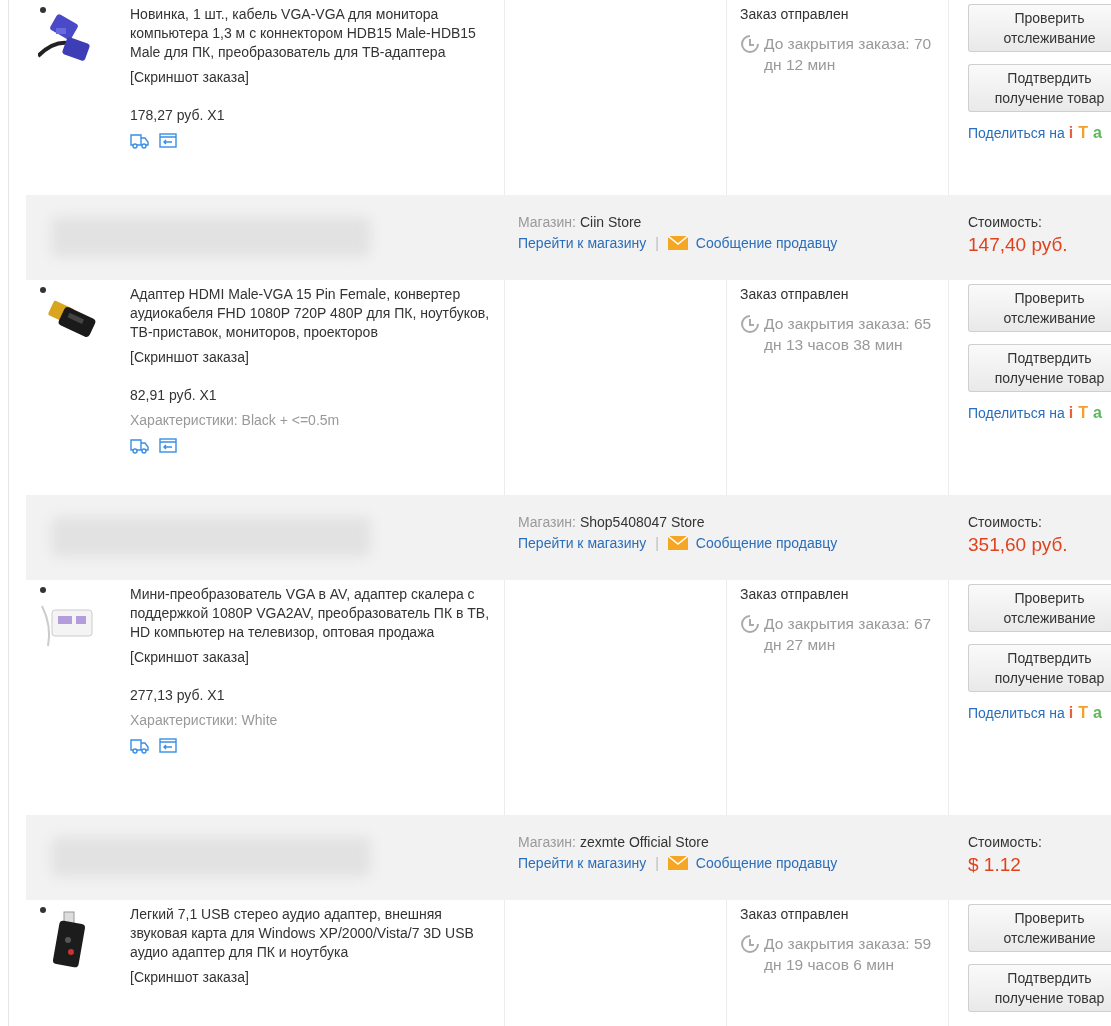  What do you see at coordinates (644, 842) in the screenshot?
I see `store-name: zexmte Official Store` at bounding box center [644, 842].